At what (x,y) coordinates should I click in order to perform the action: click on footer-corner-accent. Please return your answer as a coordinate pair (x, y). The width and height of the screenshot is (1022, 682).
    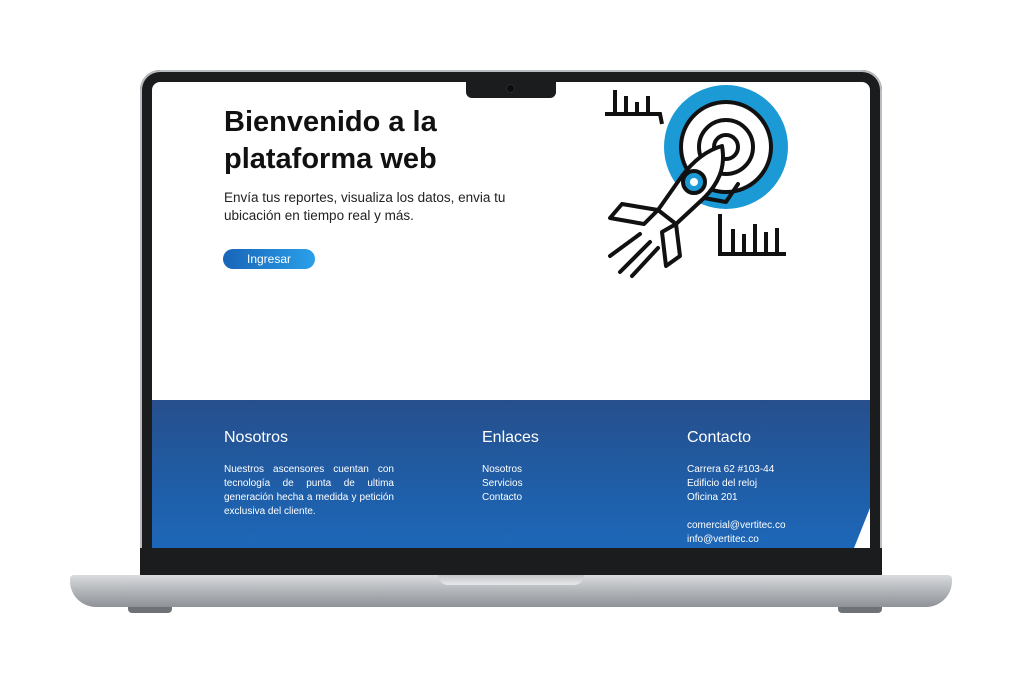
    Looking at the image, I should click on (862, 528).